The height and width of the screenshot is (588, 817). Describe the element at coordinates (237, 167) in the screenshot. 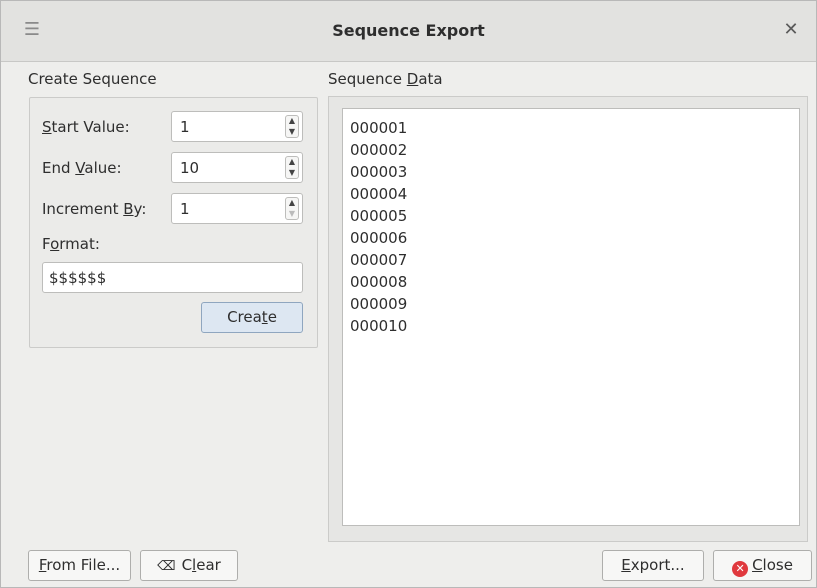

I see `end-value-spinbox: 10 ▲ ▼` at that location.